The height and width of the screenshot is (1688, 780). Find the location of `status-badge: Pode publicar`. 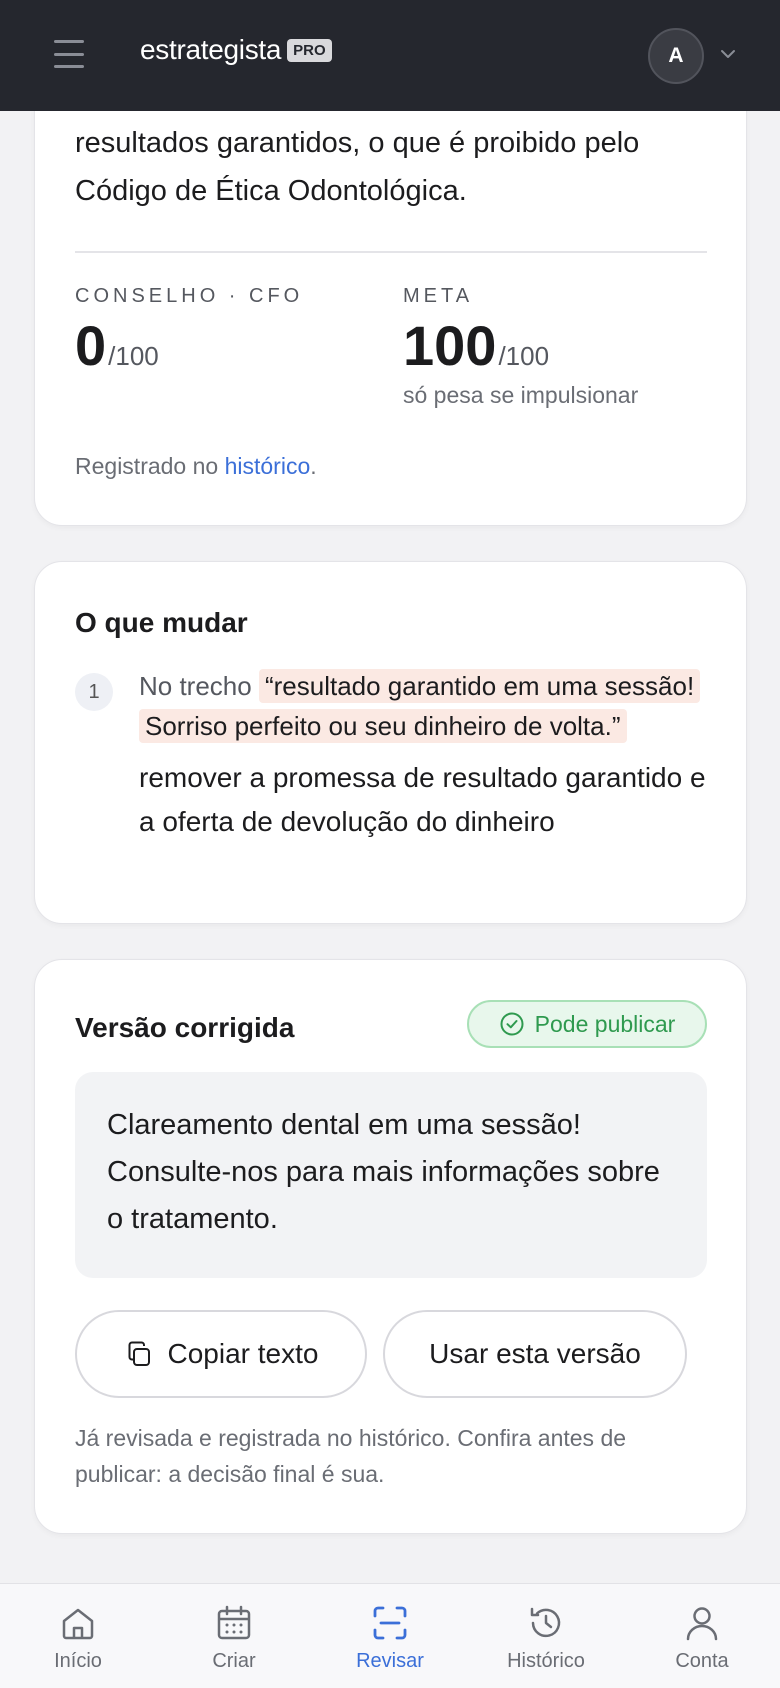

status-badge: Pode publicar is located at coordinates (587, 1024).